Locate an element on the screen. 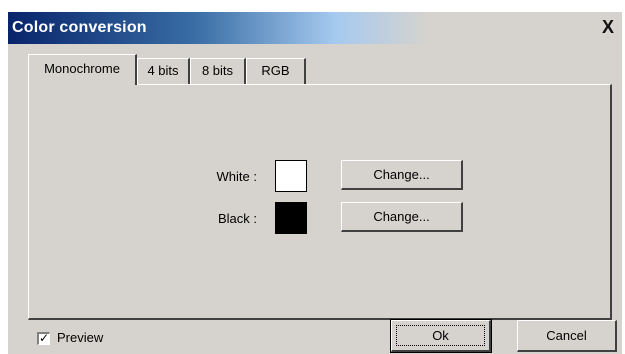 This screenshot has height=354, width=625. ok-focus-ring is located at coordinates (440, 335).